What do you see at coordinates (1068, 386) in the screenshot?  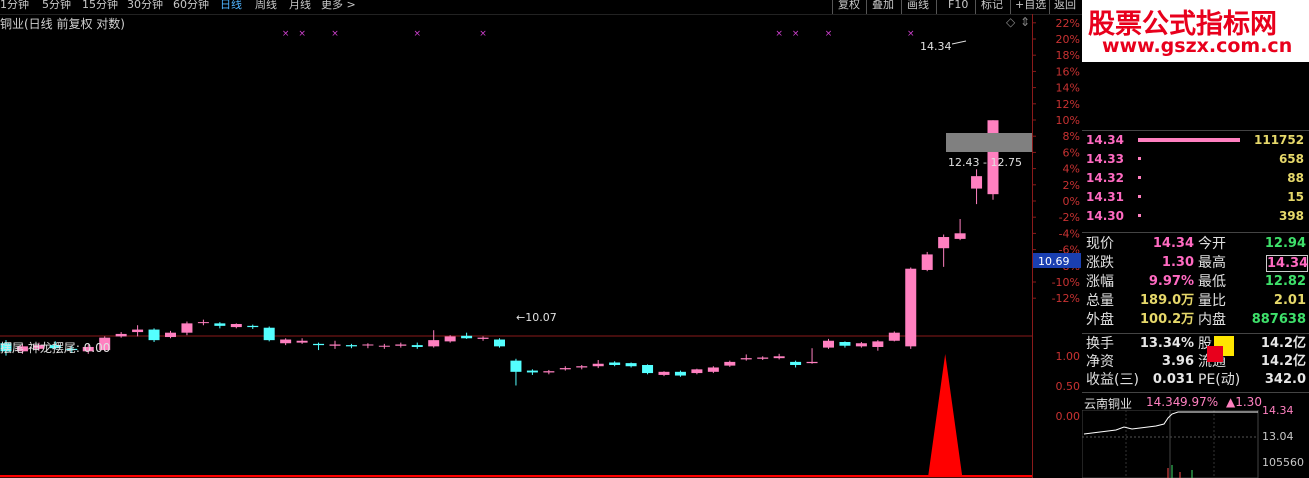 I see `indicator-axis-label: 0.50` at bounding box center [1068, 386].